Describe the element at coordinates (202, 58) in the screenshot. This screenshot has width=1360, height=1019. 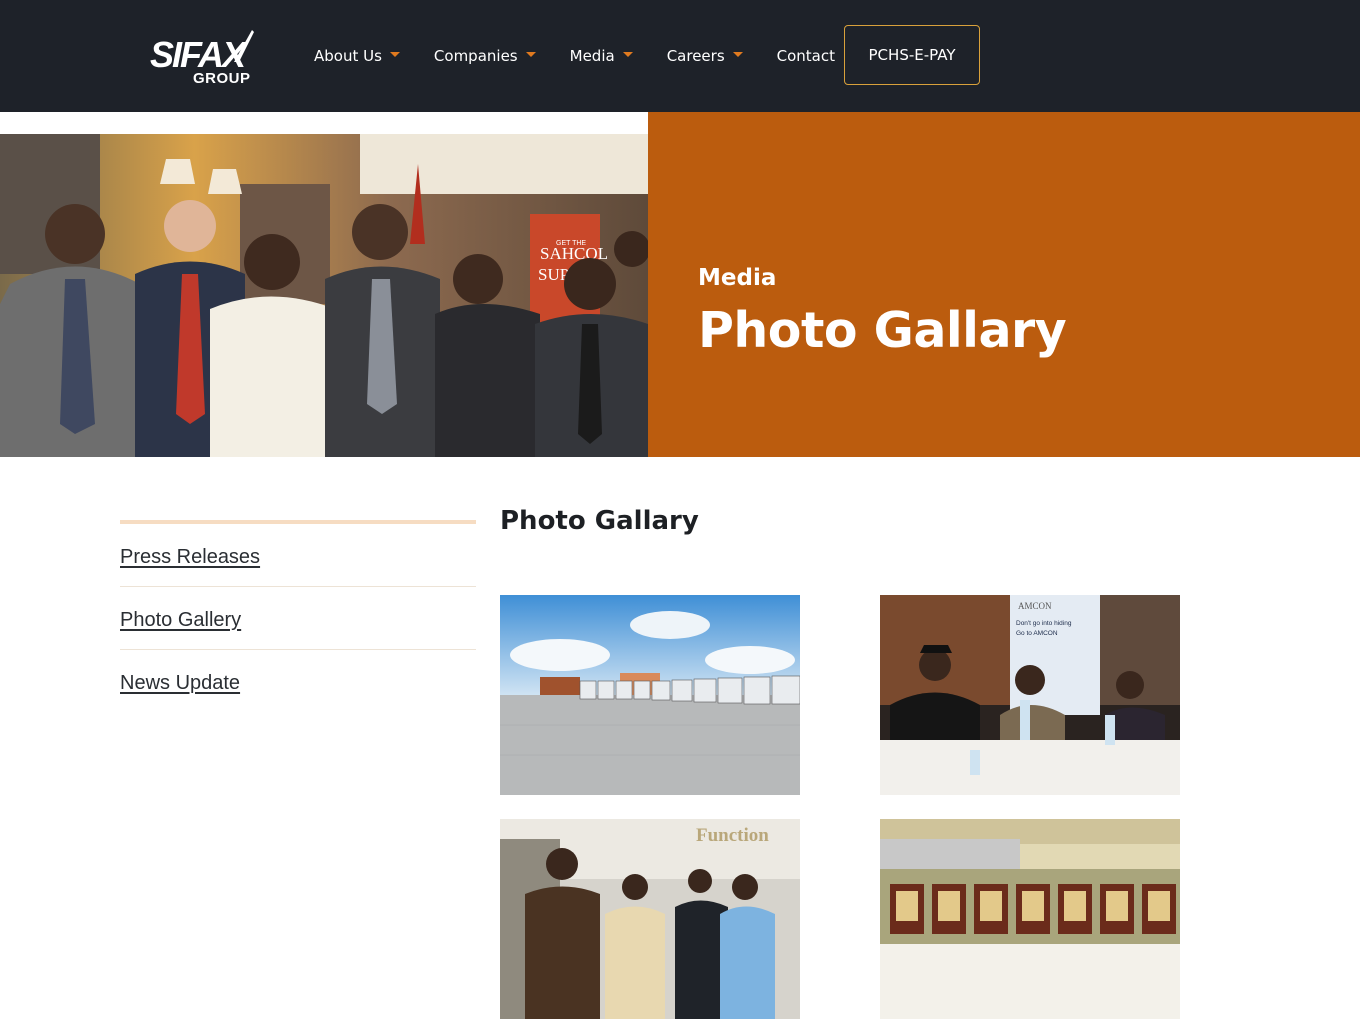
I see `sifax-group-logo: SIFAX GROUP` at that location.